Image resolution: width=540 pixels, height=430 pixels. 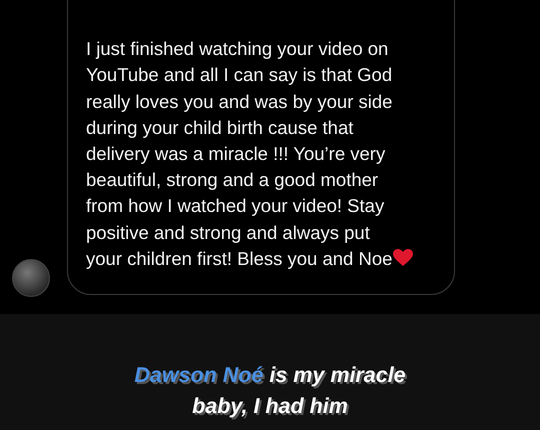 What do you see at coordinates (403, 257) in the screenshot?
I see `heart-icon` at bounding box center [403, 257].